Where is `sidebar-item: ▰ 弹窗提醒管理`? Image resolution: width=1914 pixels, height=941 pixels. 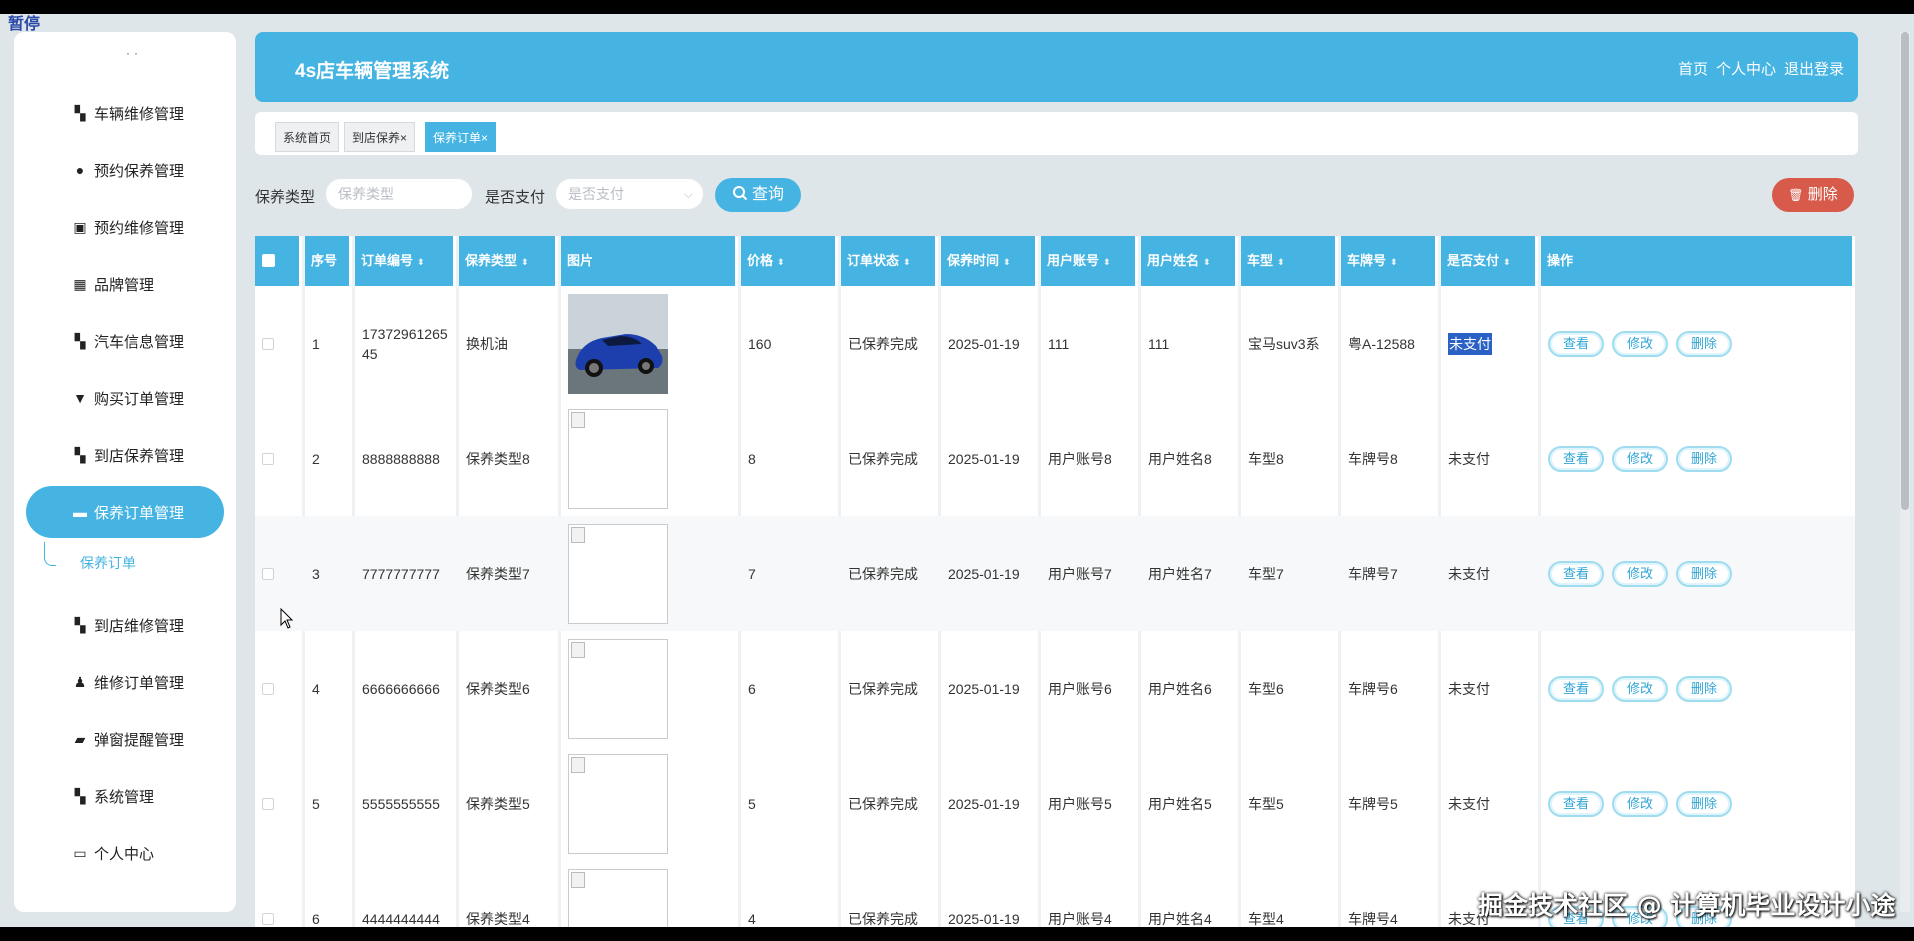 sidebar-item: ▰ 弹窗提醒管理 is located at coordinates (125, 739).